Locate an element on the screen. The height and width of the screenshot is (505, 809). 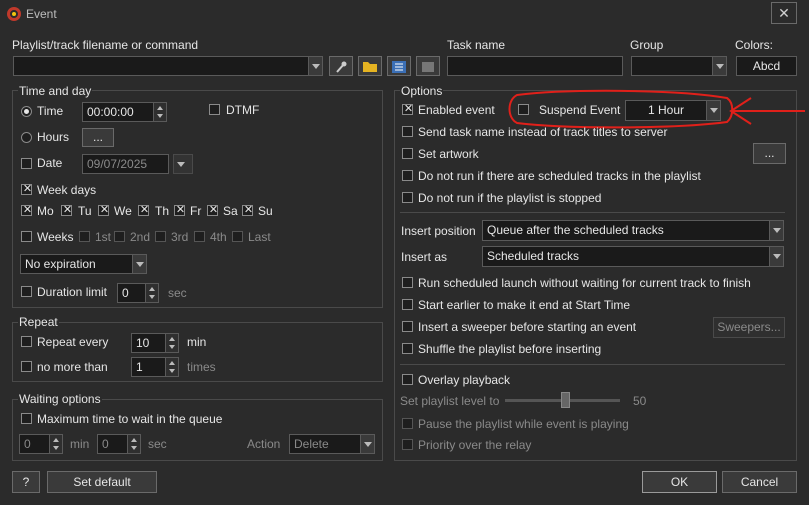
duration-limit-checkbox is located at coordinates (26, 291).